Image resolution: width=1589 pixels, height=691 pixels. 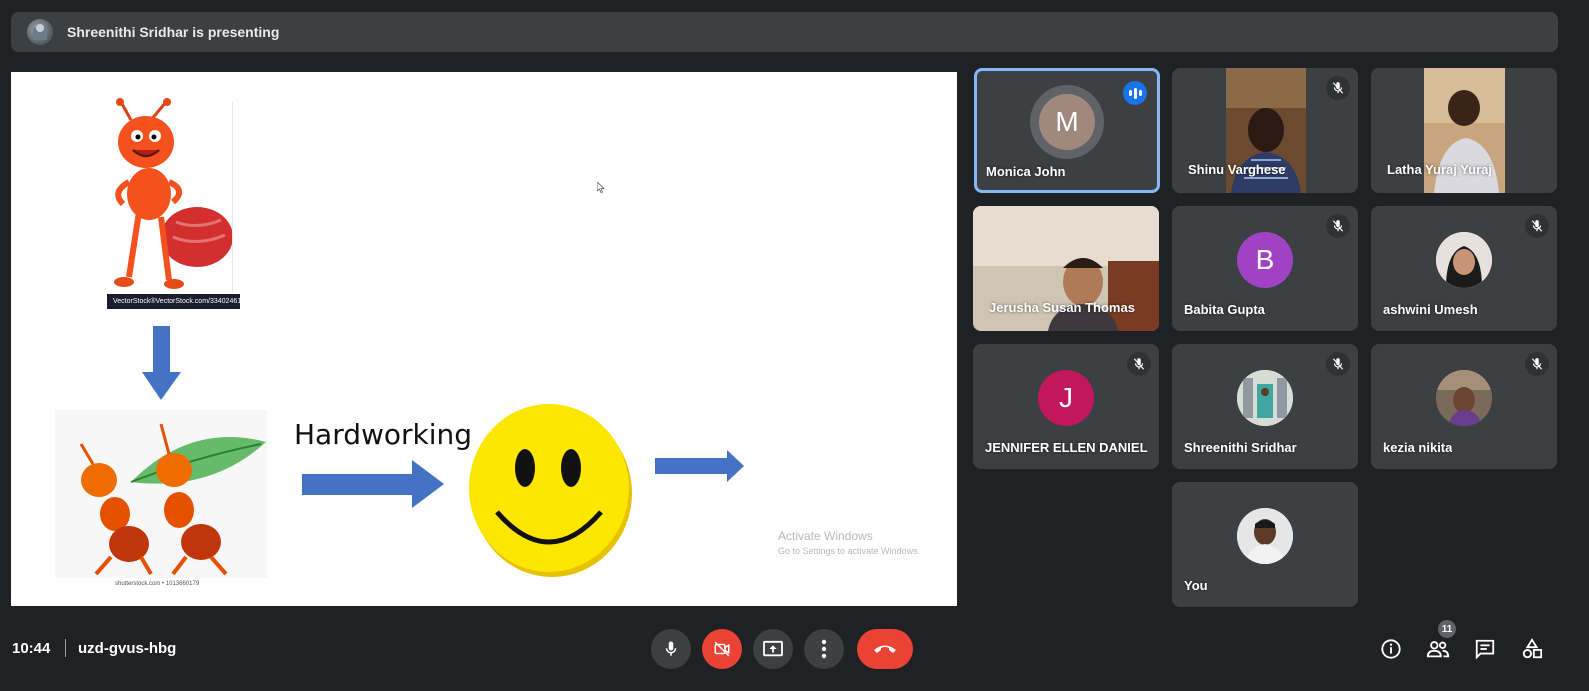 I want to click on vectorstock-watermark: VectorStock® VectorStock.com/33402461, so click(x=174, y=301).